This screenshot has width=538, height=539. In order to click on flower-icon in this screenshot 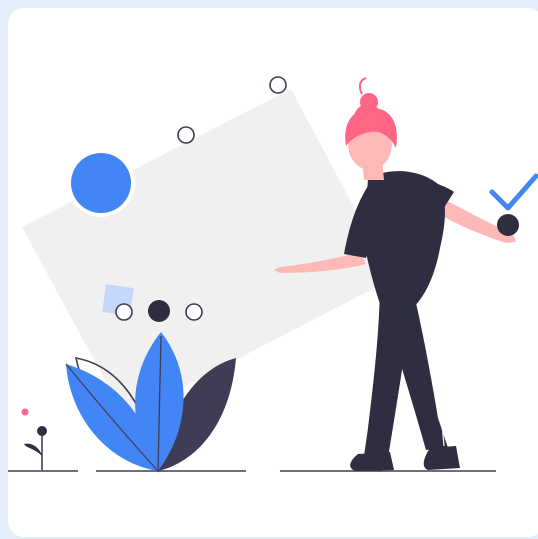, I will do `click(34, 439)`.